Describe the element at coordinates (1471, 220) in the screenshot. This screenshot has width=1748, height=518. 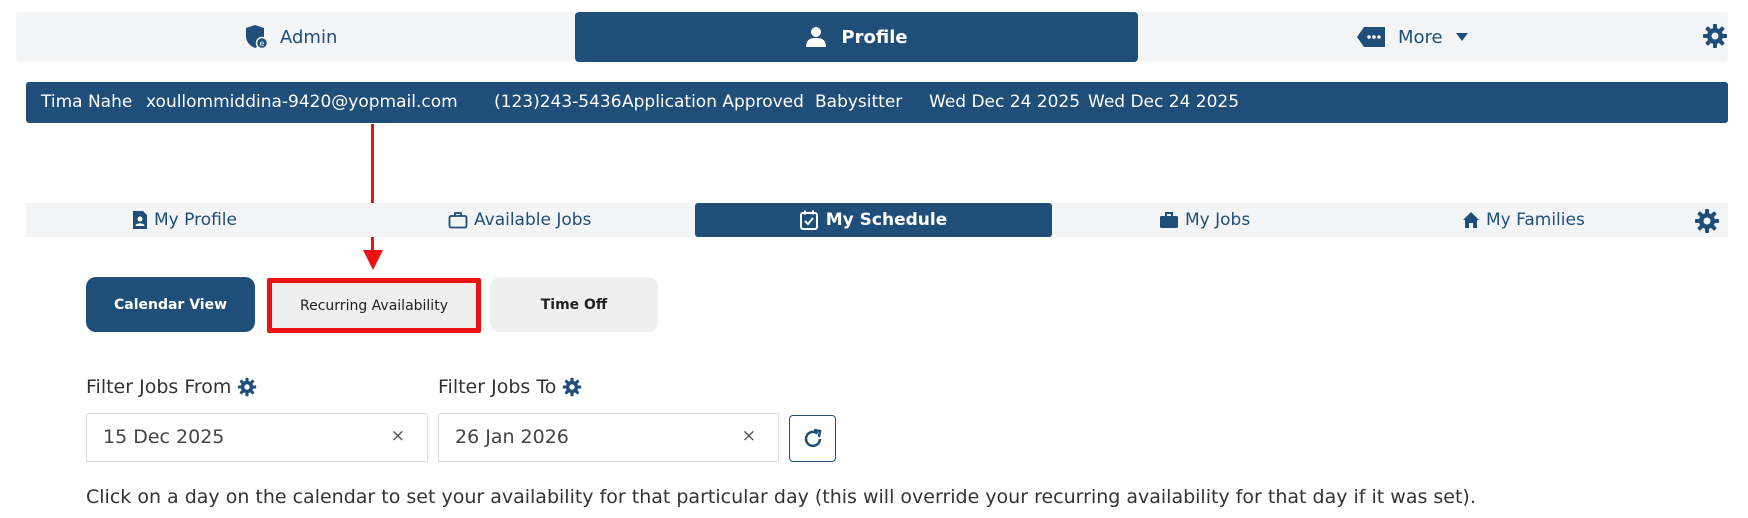
I see `home-icon` at that location.